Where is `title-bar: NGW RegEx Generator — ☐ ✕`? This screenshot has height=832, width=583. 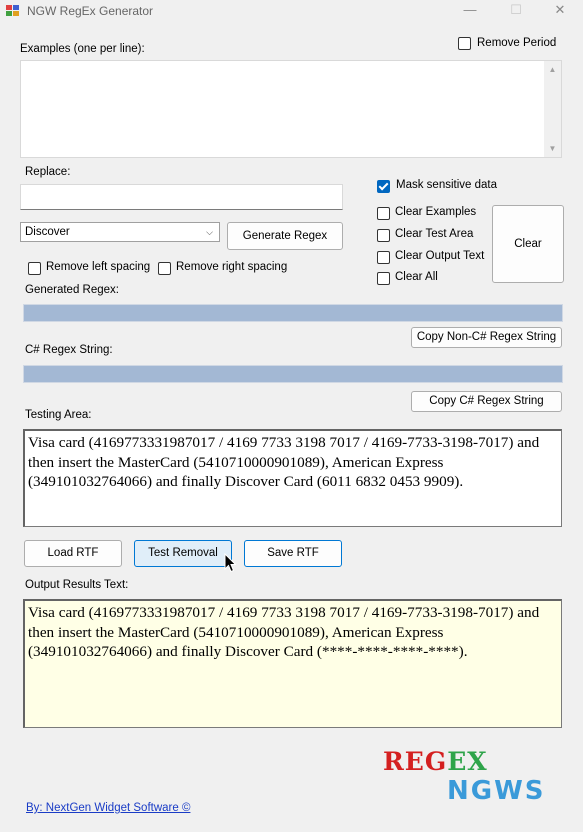 title-bar: NGW RegEx Generator — ☐ ✕ is located at coordinates (291, 11).